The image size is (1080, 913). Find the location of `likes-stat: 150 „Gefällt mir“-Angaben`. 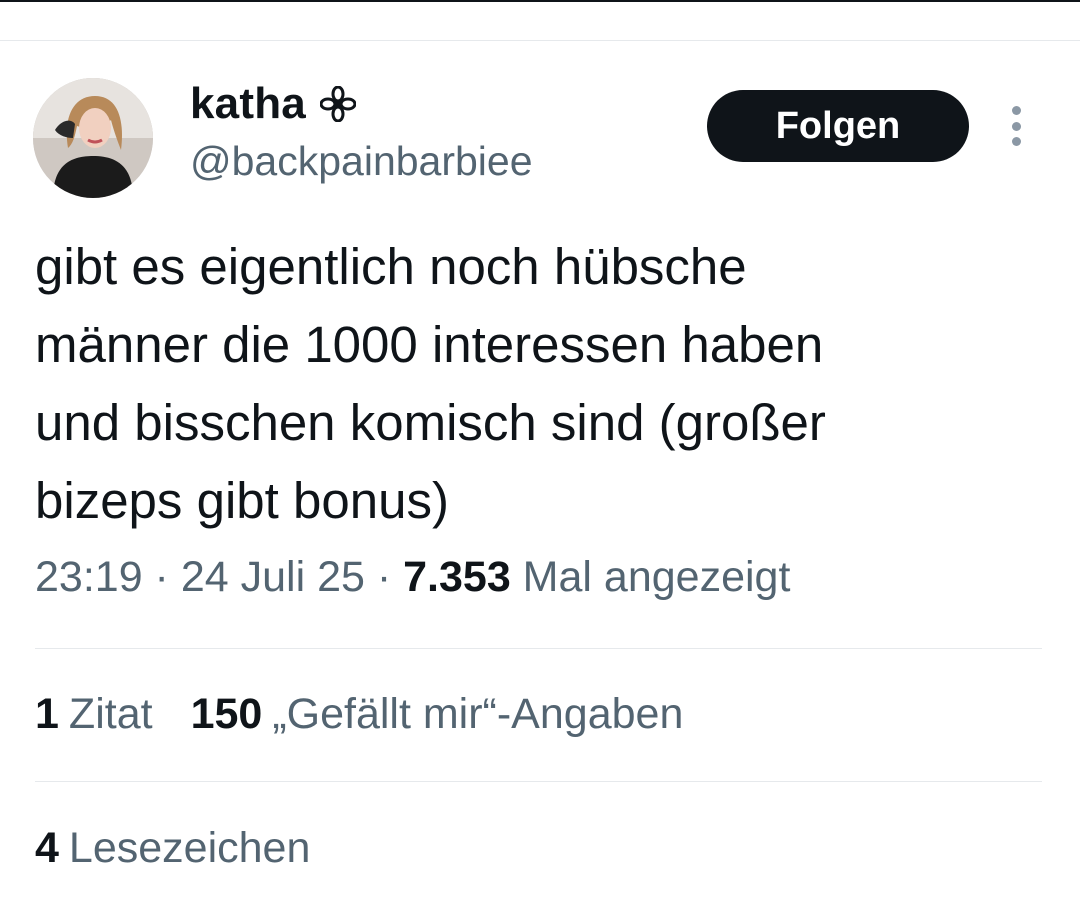

likes-stat: 150 „Gefällt mir“-Angaben is located at coordinates (437, 714).